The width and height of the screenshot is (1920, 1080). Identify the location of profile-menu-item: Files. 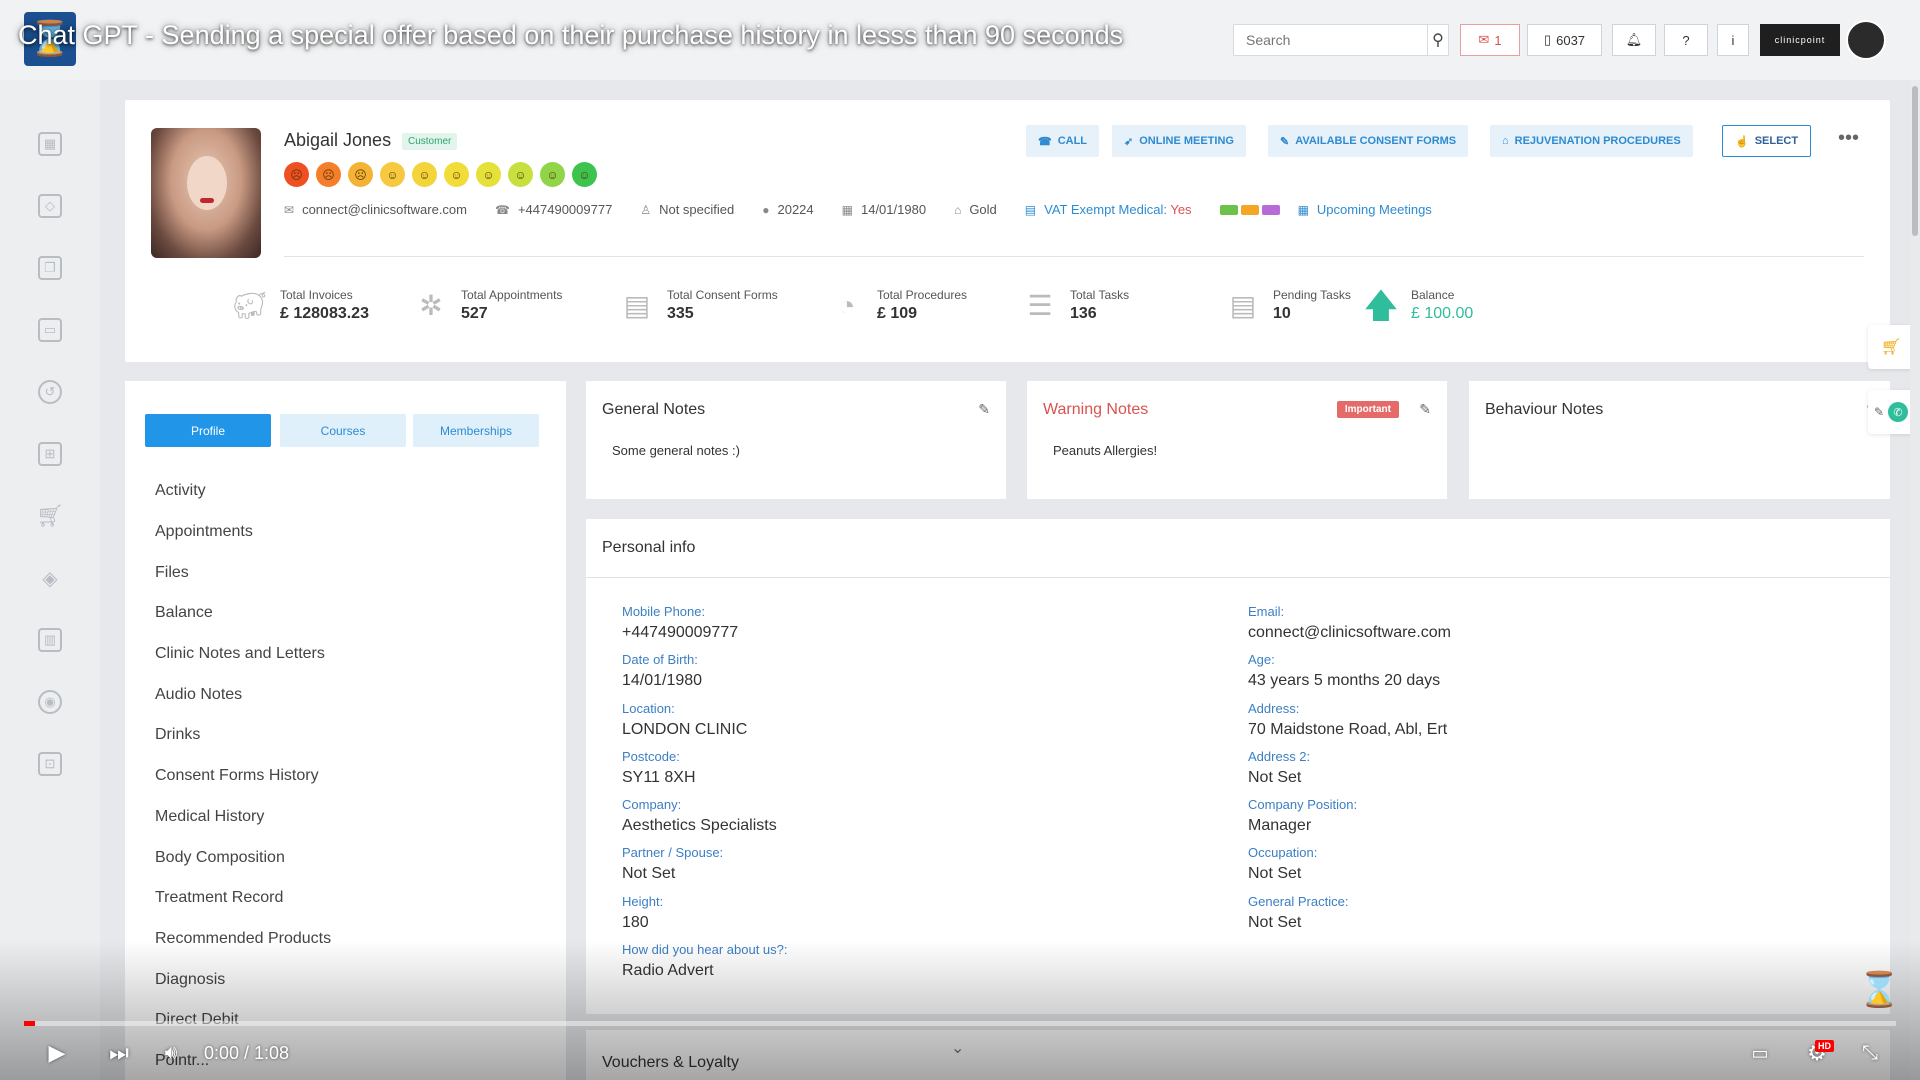
(243, 572).